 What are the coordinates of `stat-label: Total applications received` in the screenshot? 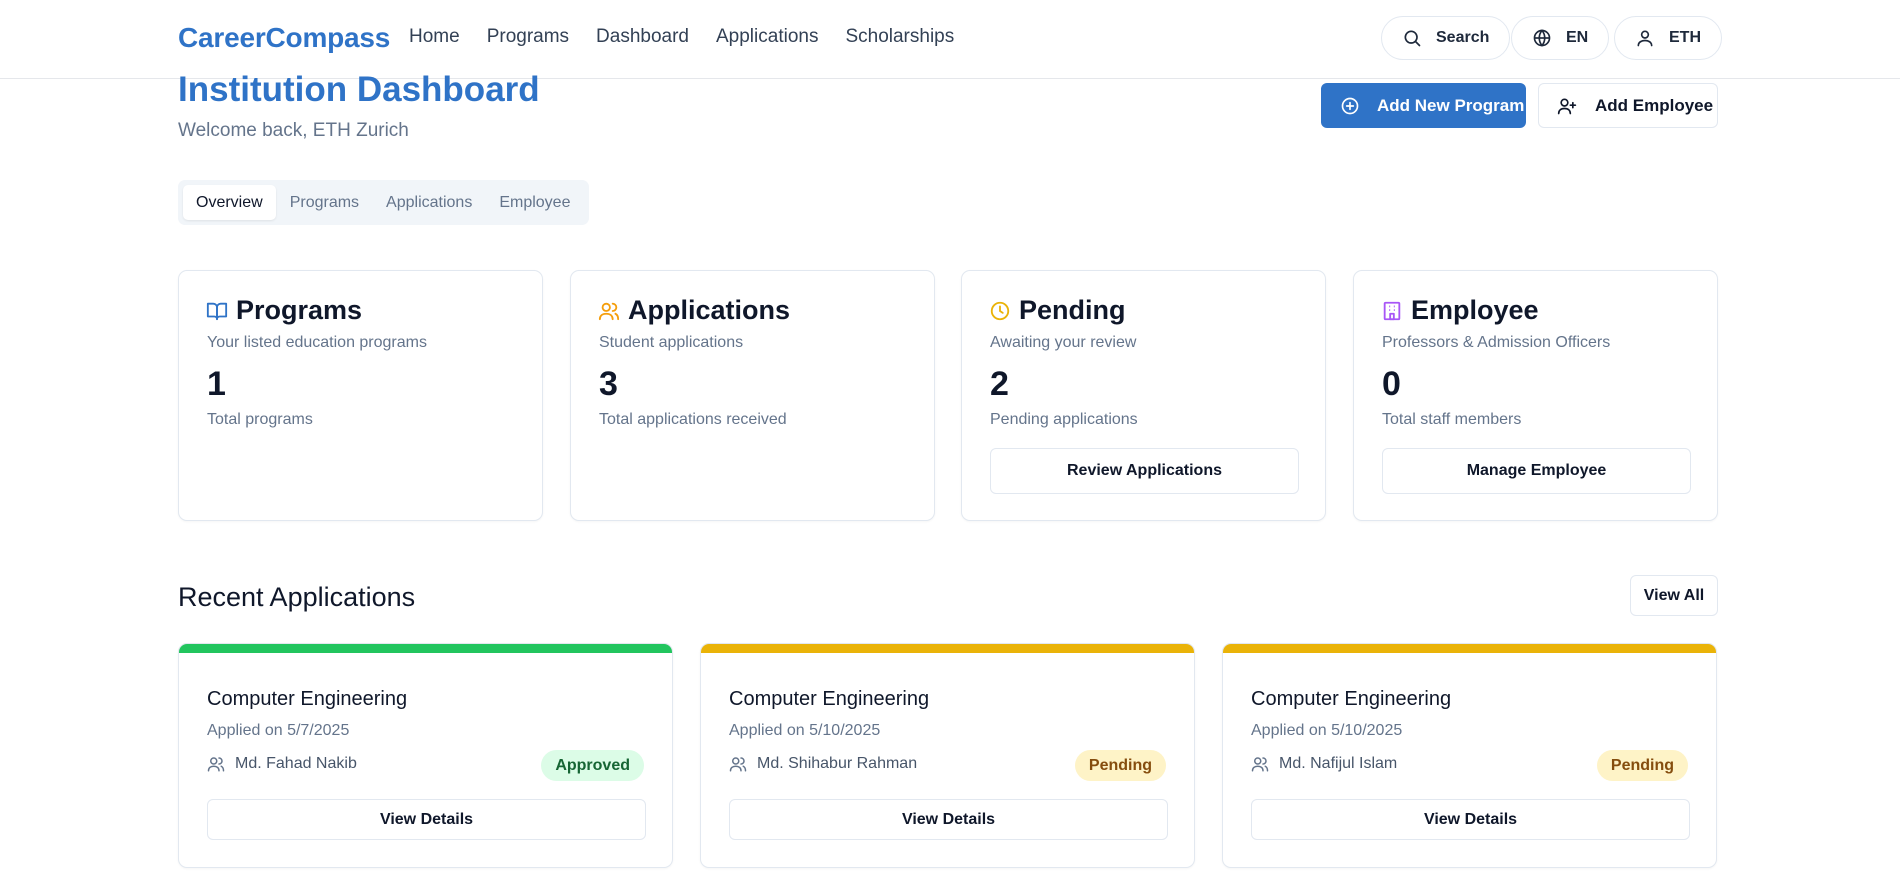 It's located at (693, 419).